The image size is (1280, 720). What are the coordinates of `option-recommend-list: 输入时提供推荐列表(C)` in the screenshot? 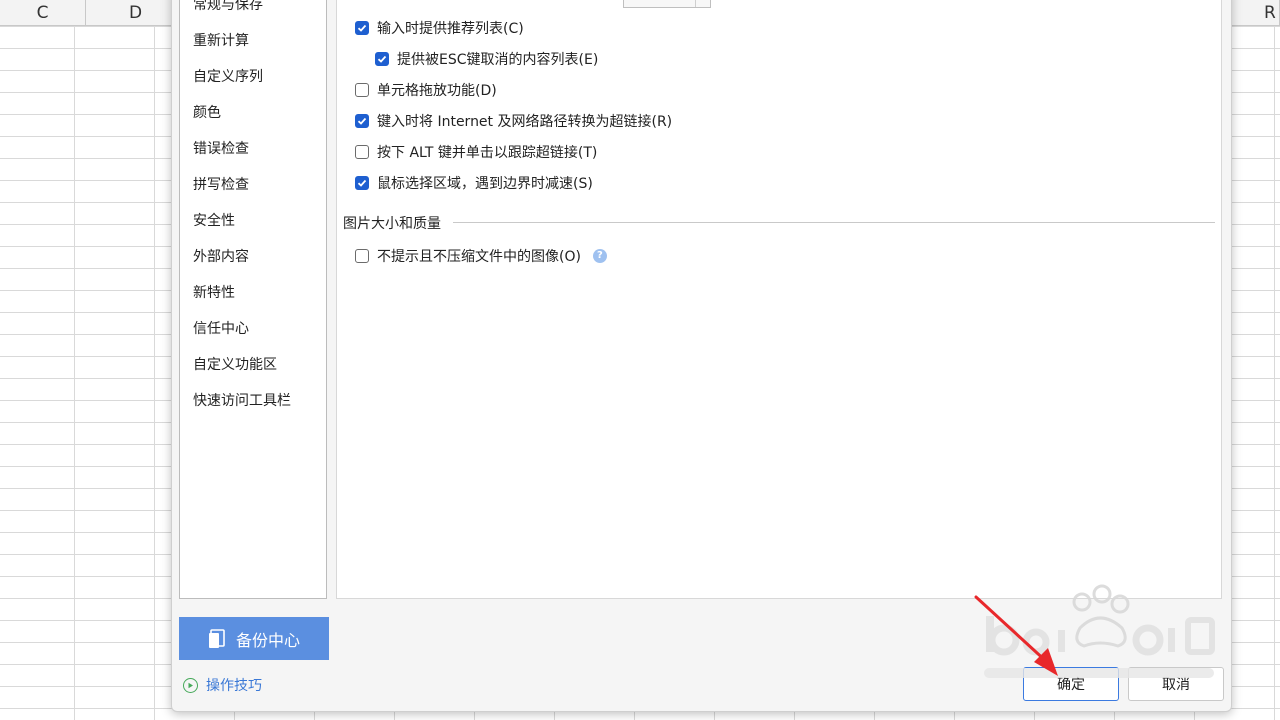 It's located at (439, 28).